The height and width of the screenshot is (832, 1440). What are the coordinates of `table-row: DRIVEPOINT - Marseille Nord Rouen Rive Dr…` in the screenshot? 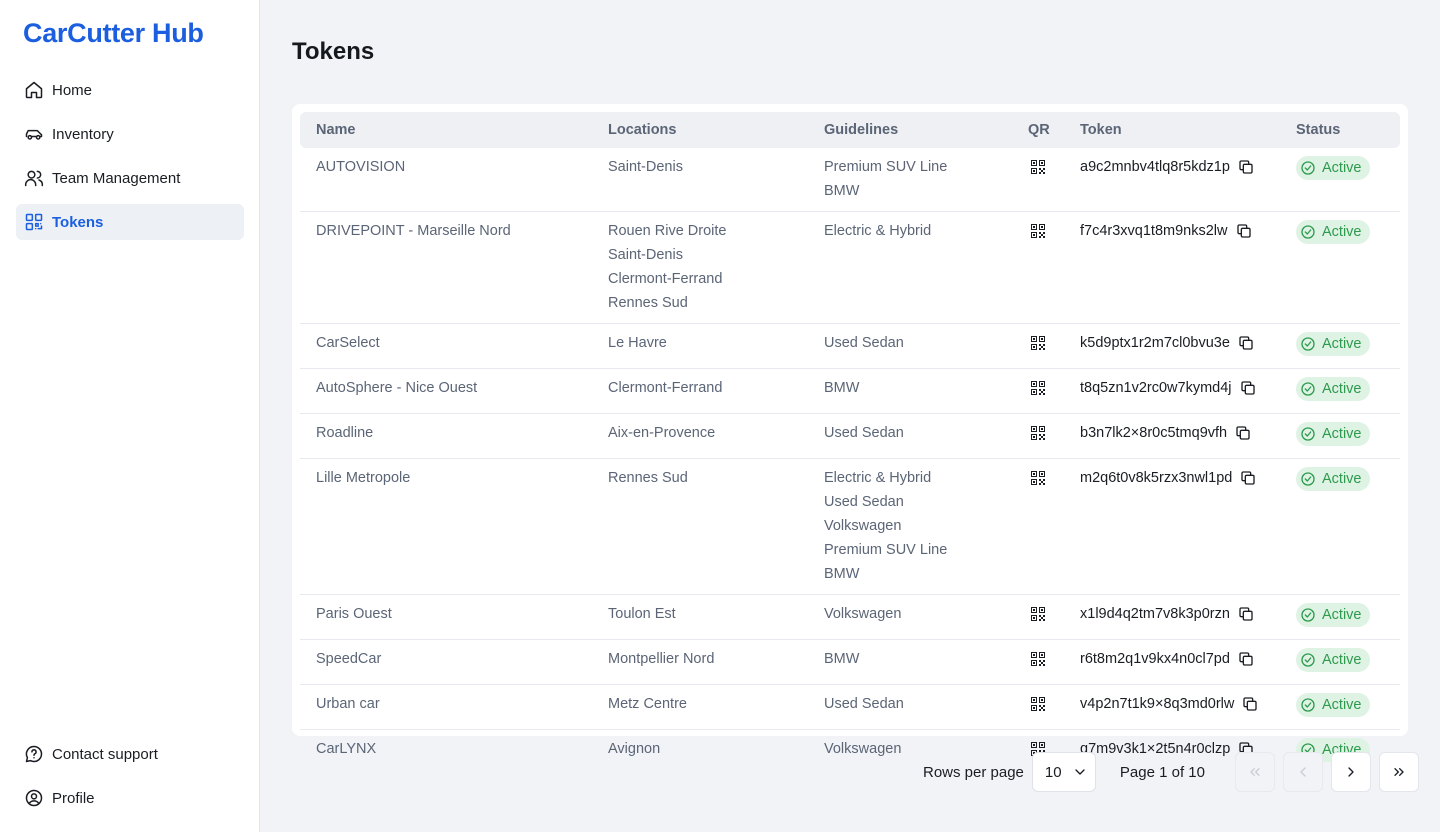 It's located at (850, 267).